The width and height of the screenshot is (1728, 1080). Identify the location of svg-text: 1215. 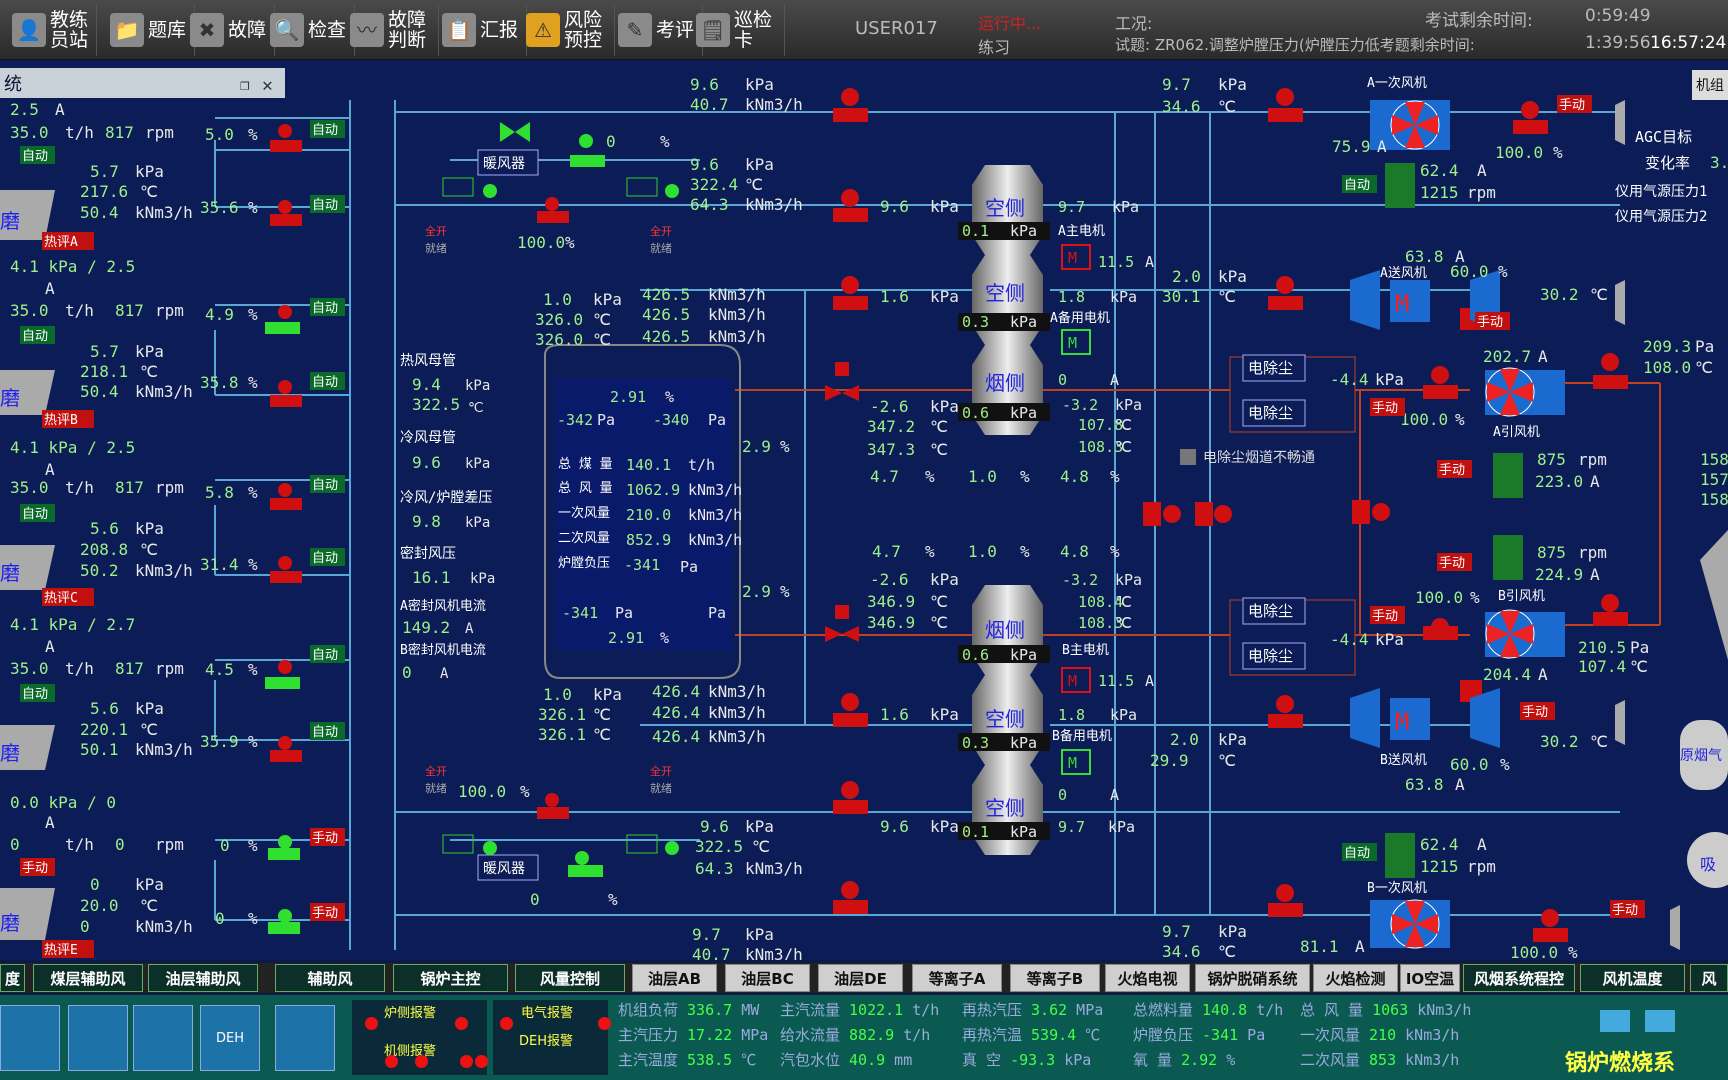
(1439, 192).